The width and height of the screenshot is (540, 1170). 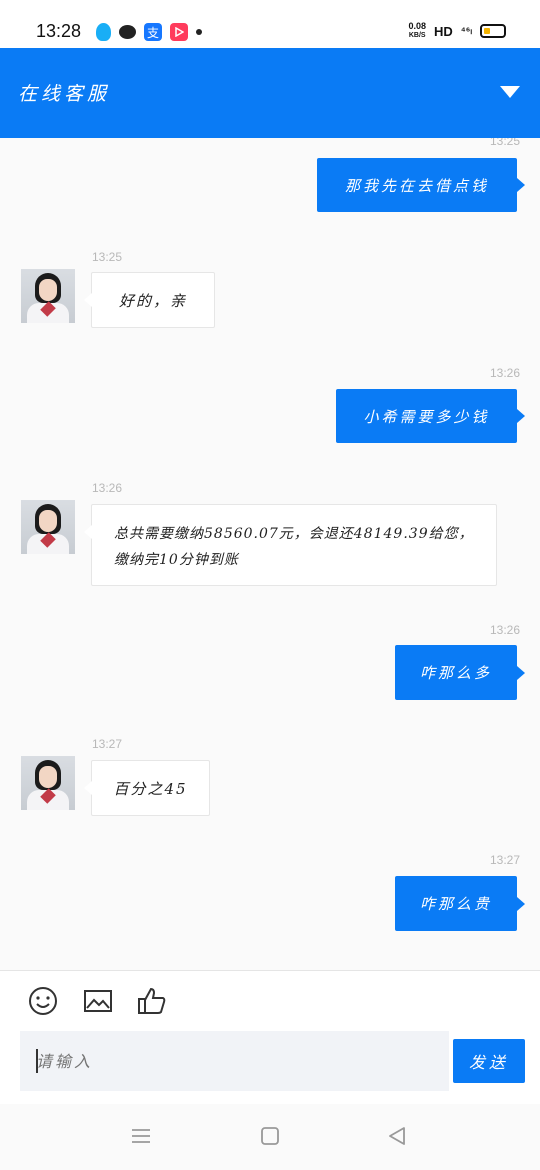 What do you see at coordinates (152, 1001) in the screenshot?
I see `thumbs-up-icon` at bounding box center [152, 1001].